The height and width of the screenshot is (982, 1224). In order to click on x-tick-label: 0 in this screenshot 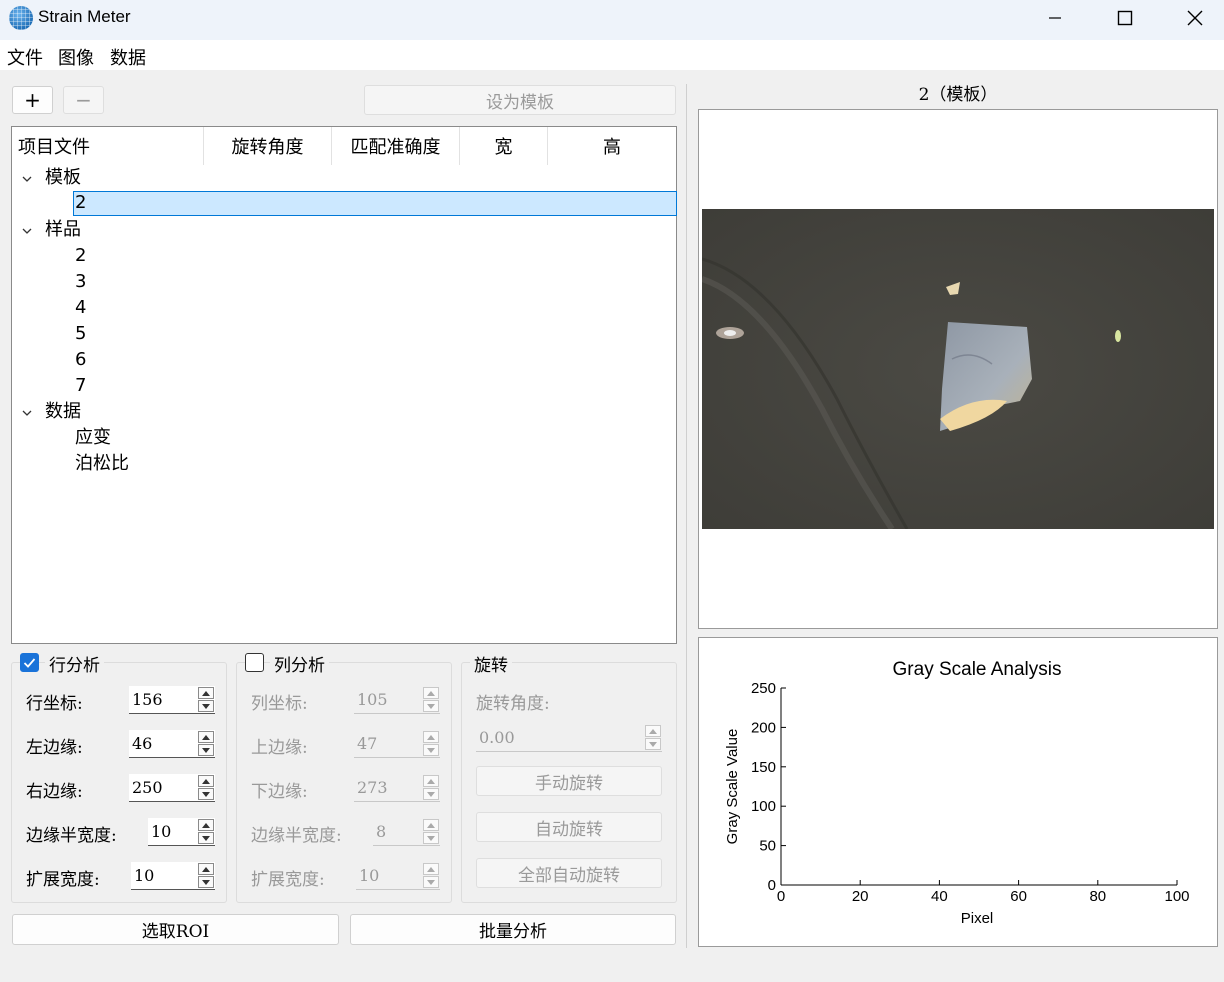, I will do `click(781, 896)`.